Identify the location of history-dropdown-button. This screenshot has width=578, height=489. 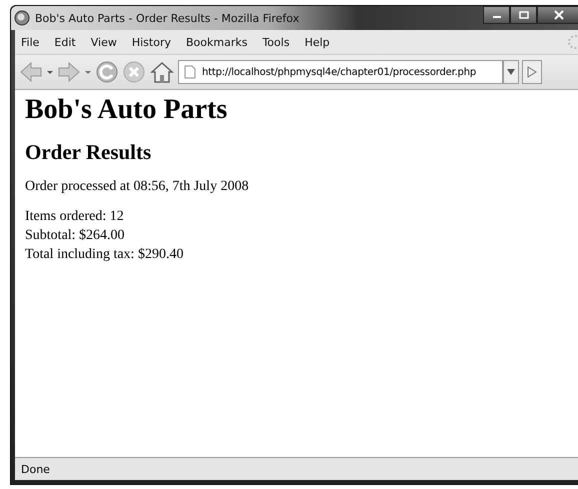
(511, 72).